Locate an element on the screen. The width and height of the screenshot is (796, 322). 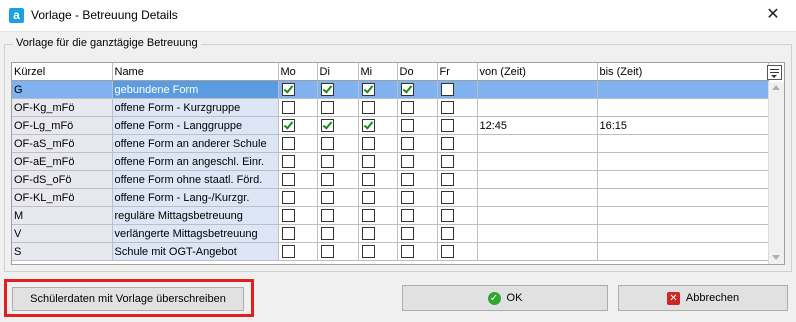
table-row: Vverlängerte Mittagsbetreuung is located at coordinates (390, 233).